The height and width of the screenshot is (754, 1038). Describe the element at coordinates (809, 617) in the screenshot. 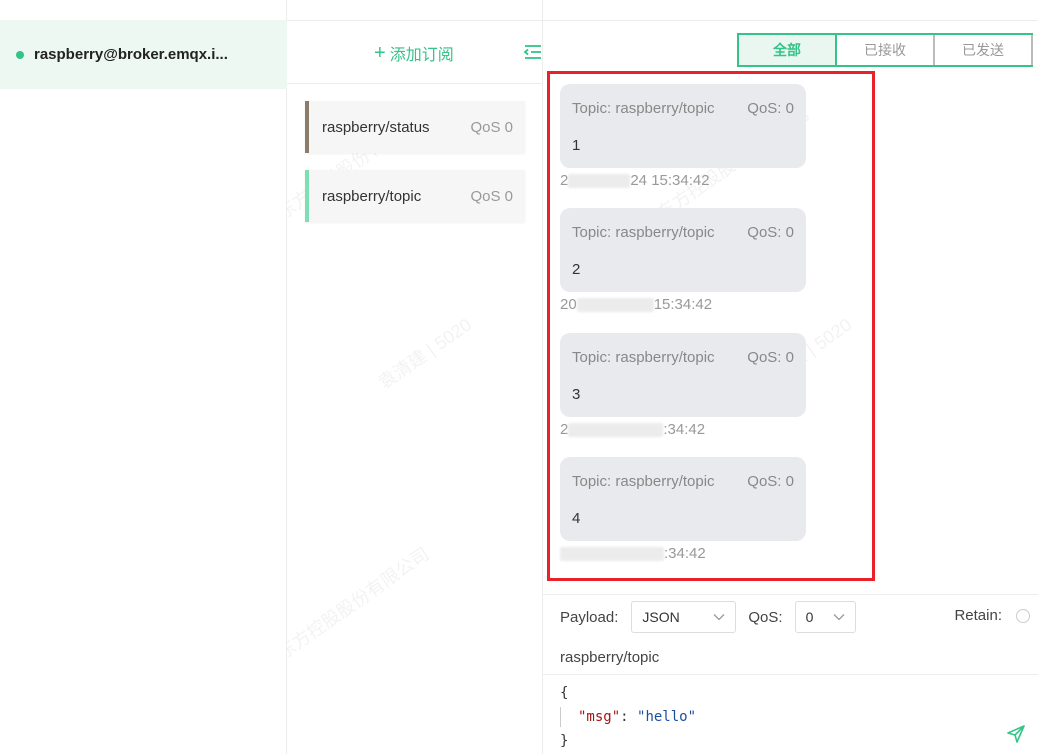

I see `qos-value: 0` at that location.